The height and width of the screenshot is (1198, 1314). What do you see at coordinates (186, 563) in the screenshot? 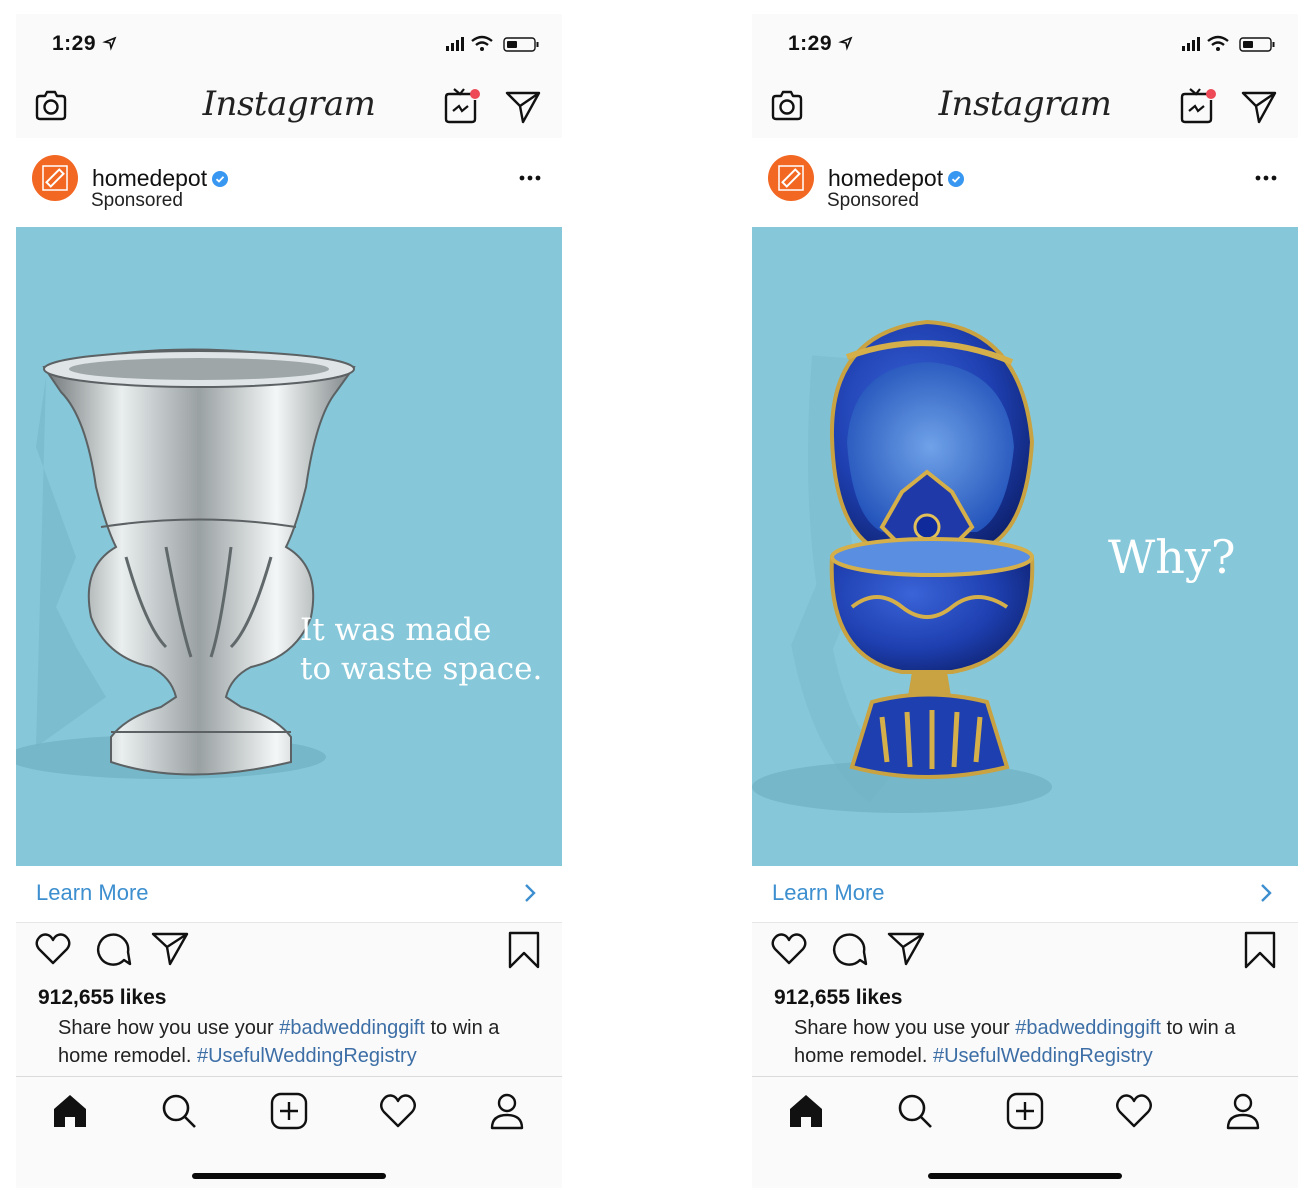
I see `crystal-urn-image` at bounding box center [186, 563].